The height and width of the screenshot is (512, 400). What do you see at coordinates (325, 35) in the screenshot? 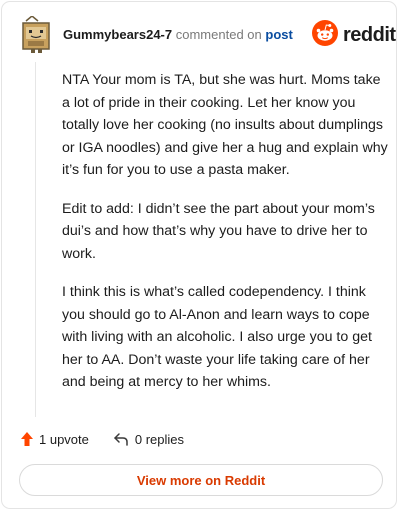
I see `reddit-logo-icon` at bounding box center [325, 35].